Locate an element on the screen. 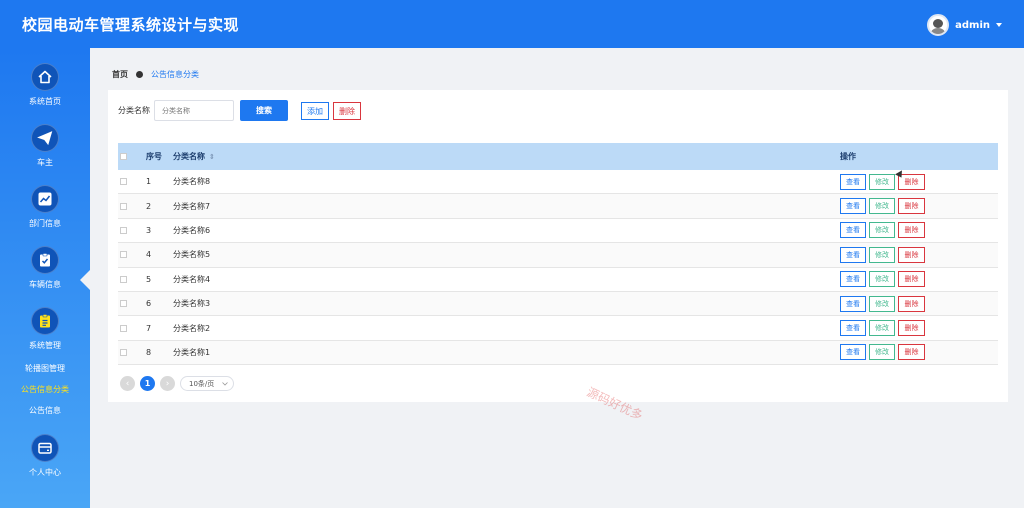  row-number: 3 is located at coordinates (149, 230).